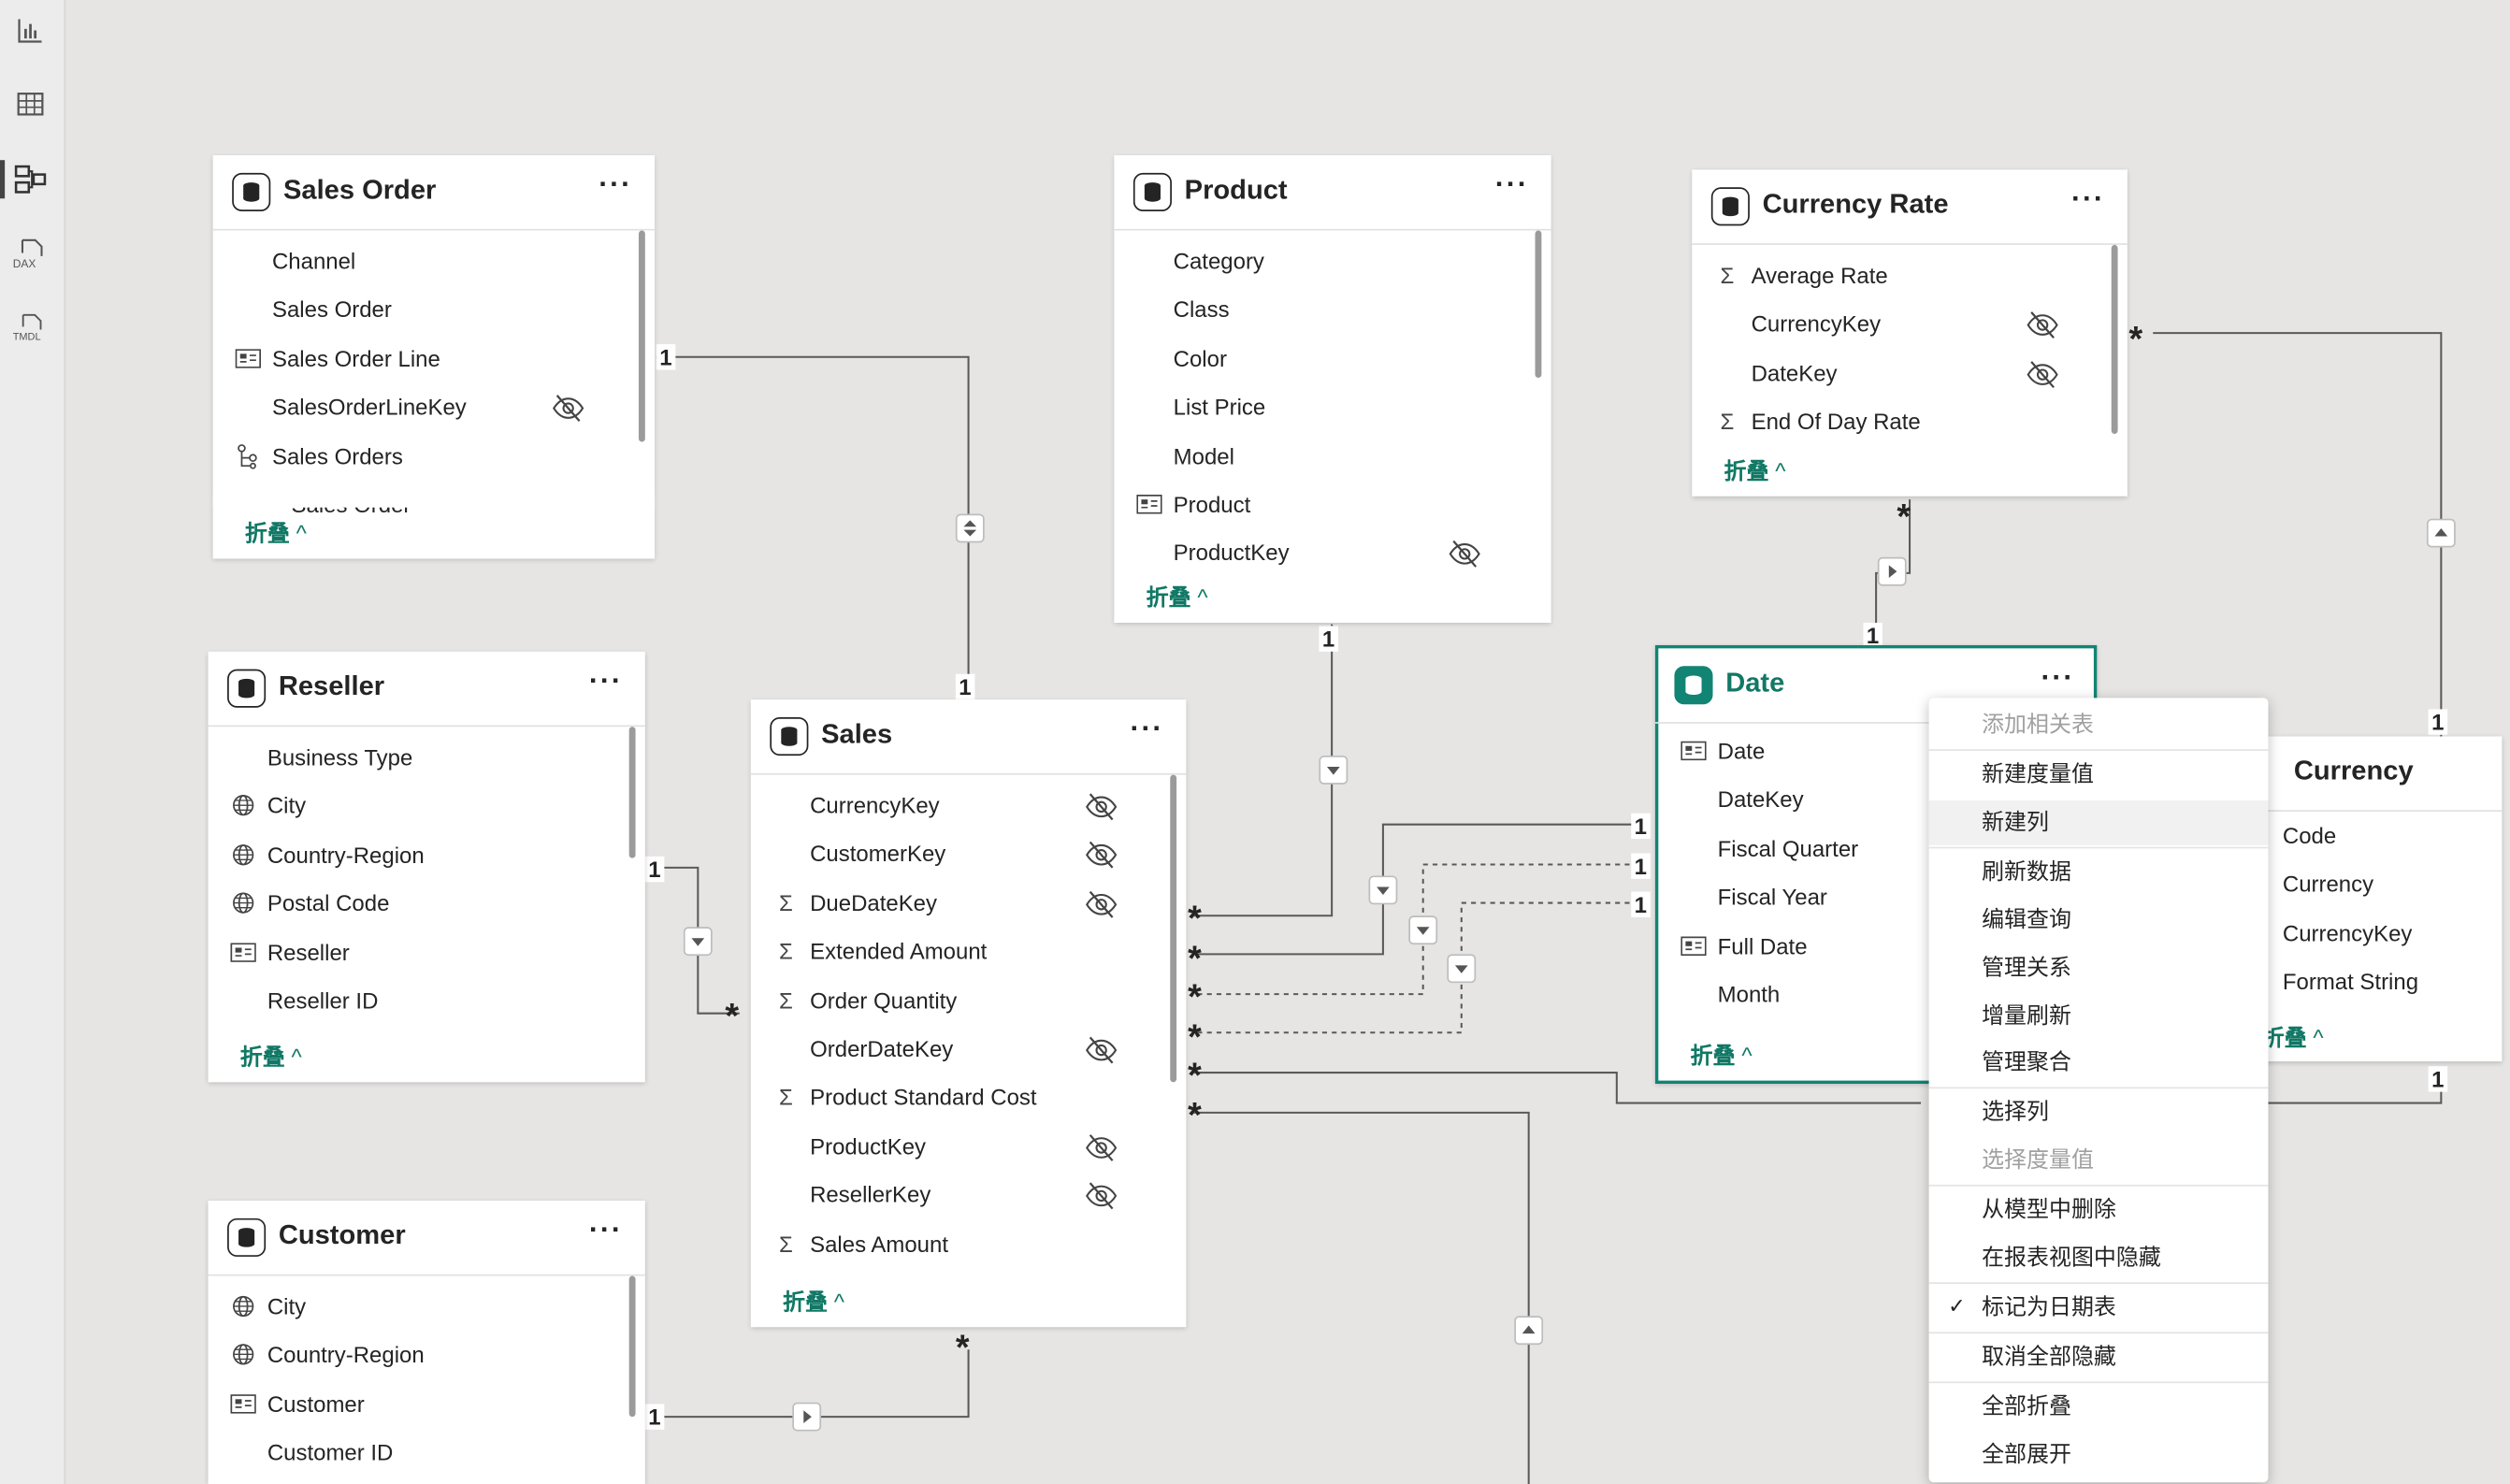  Describe the element at coordinates (2374, 838) in the screenshot. I see `field-row: Code` at that location.